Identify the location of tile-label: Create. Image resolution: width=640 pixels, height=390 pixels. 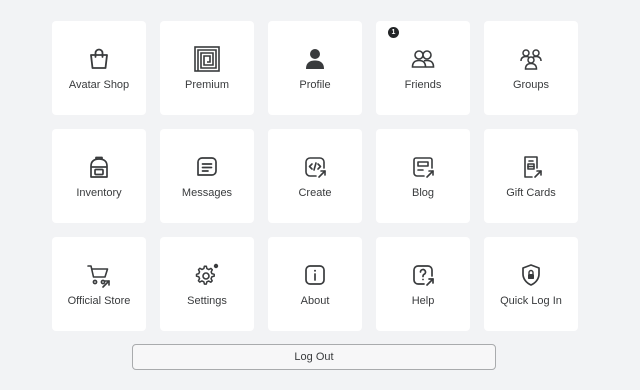
(315, 193).